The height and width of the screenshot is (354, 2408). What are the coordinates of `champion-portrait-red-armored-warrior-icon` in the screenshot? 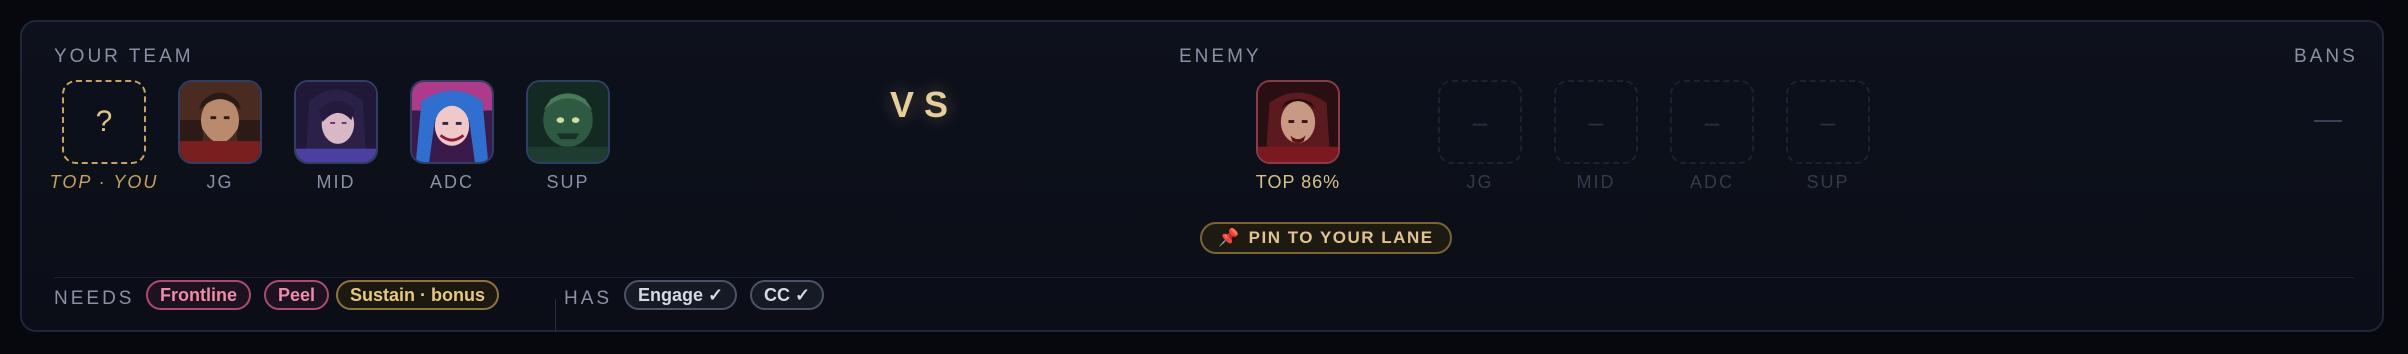 It's located at (1298, 122).